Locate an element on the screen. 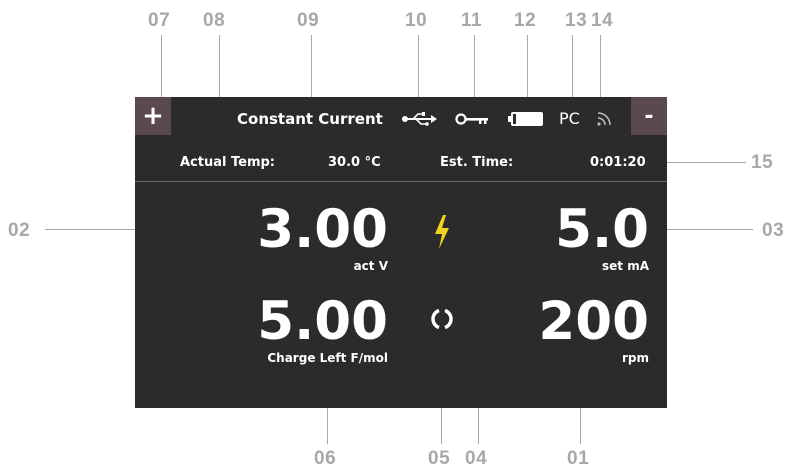  callout-13: 13 is located at coordinates (576, 20).